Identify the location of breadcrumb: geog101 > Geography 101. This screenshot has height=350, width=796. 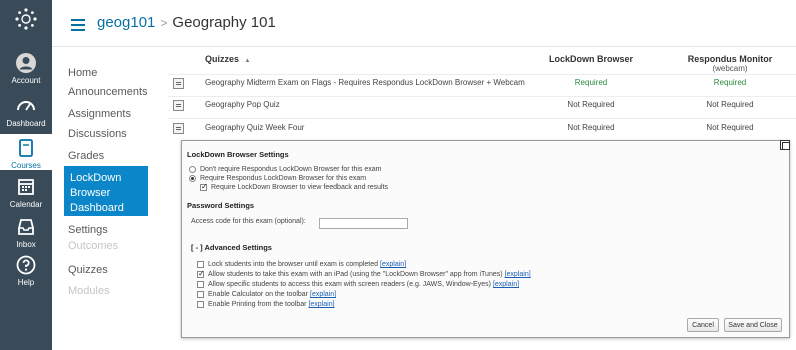
(186, 22).